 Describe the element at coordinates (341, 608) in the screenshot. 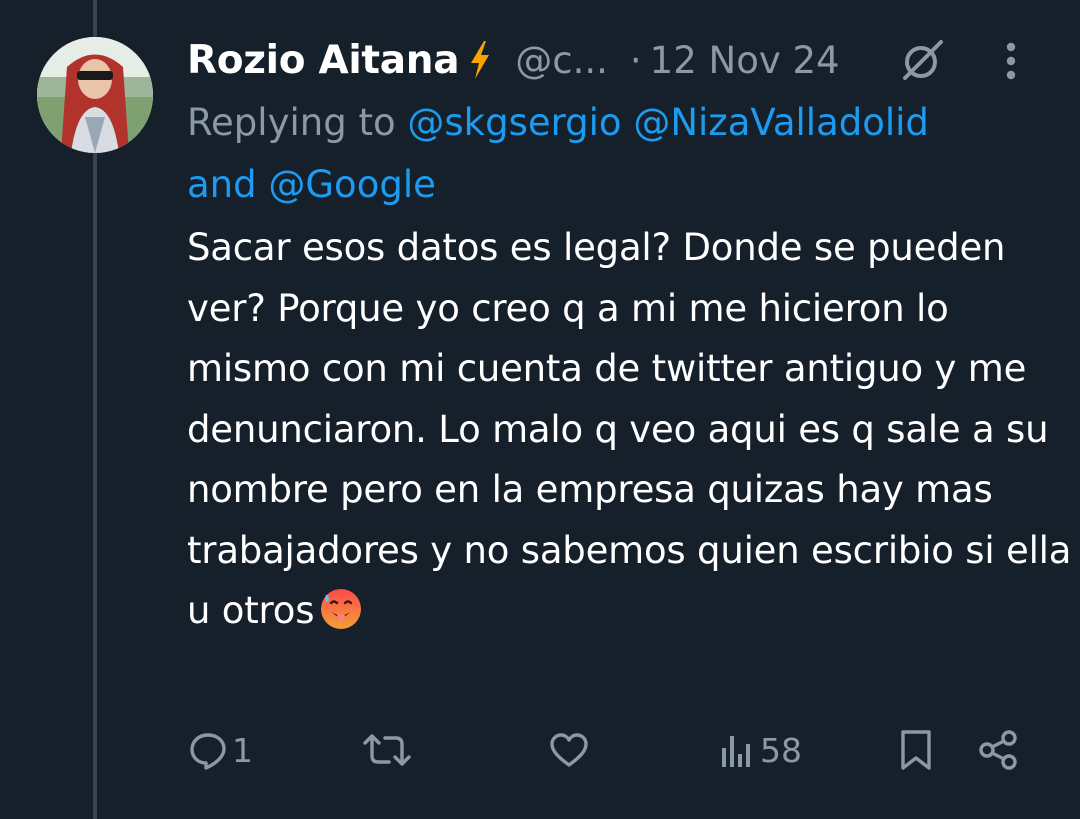

I see `hot-face-emoji-icon` at that location.